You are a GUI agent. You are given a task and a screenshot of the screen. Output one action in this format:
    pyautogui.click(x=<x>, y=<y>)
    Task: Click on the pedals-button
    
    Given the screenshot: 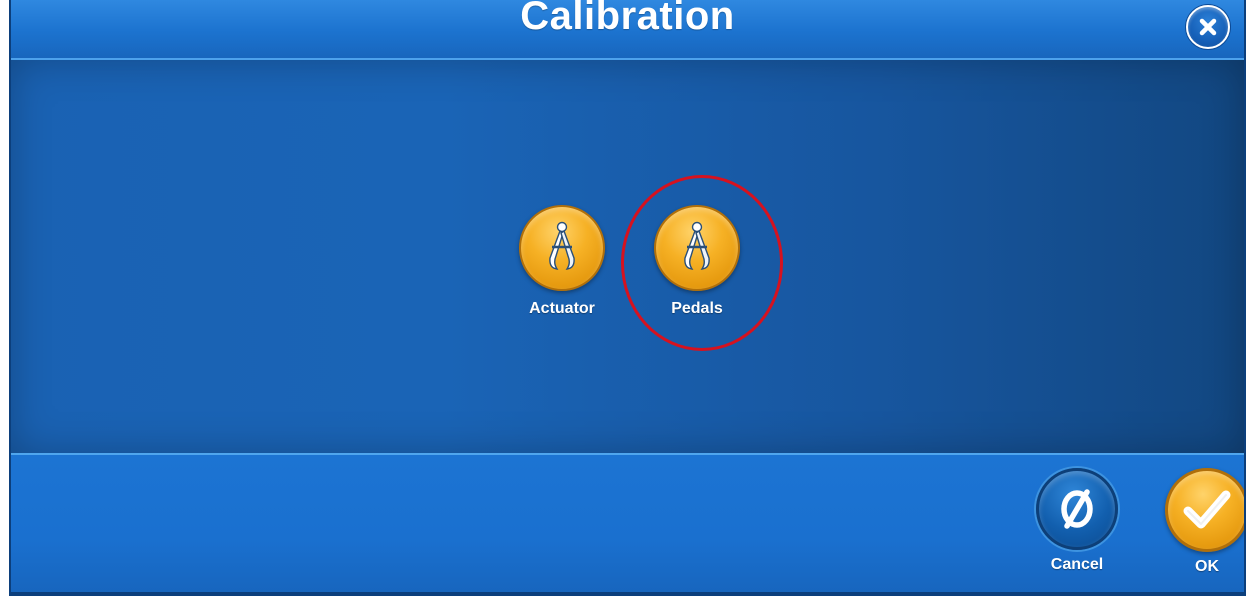 What is the action you would take?
    pyautogui.click(x=697, y=248)
    